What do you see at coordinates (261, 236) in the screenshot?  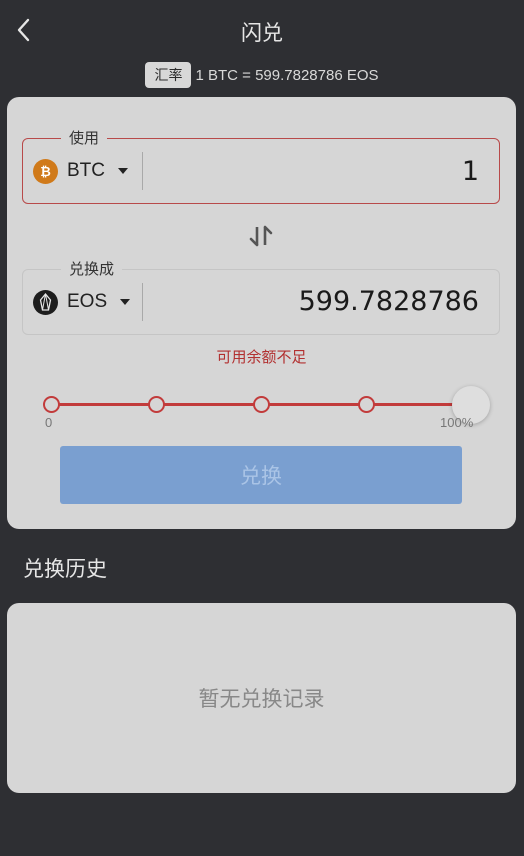 I see `swap-arrows-icon` at bounding box center [261, 236].